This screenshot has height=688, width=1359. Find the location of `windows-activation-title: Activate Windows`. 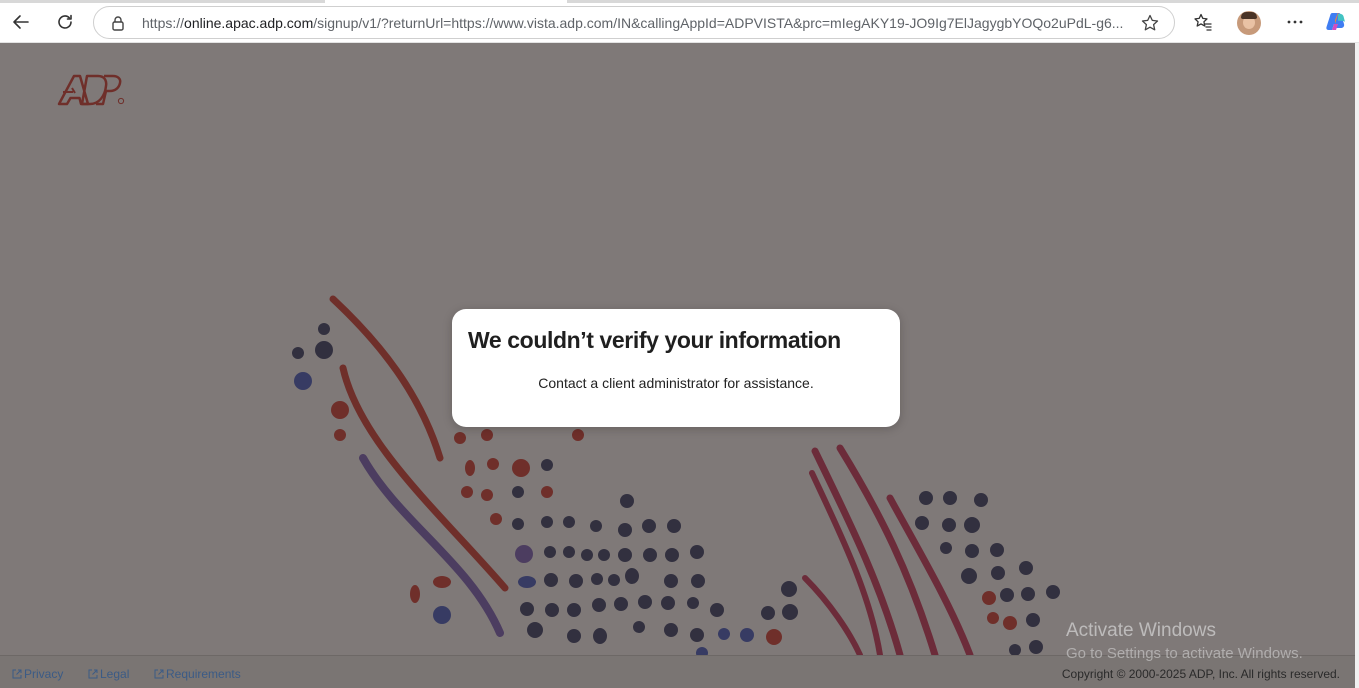

windows-activation-title: Activate Windows is located at coordinates (1141, 630).